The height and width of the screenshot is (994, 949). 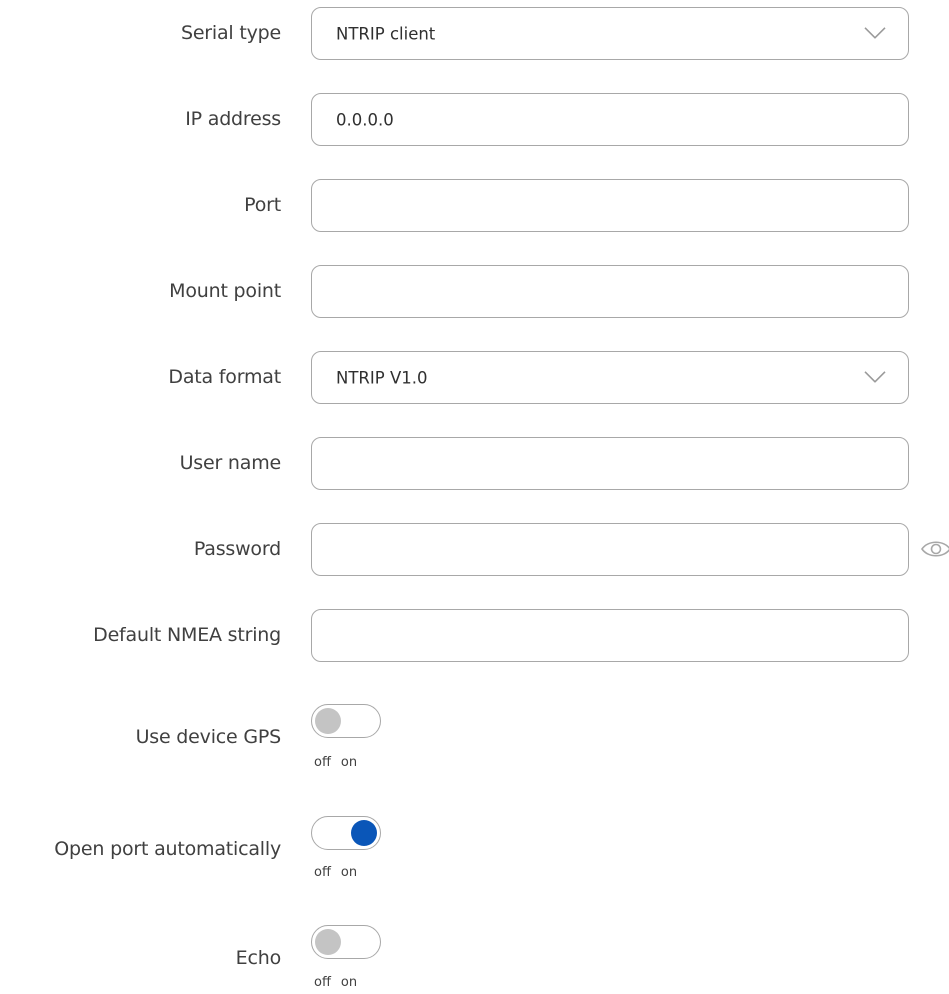 What do you see at coordinates (233, 119) in the screenshot?
I see `ip-address-label: IP address` at bounding box center [233, 119].